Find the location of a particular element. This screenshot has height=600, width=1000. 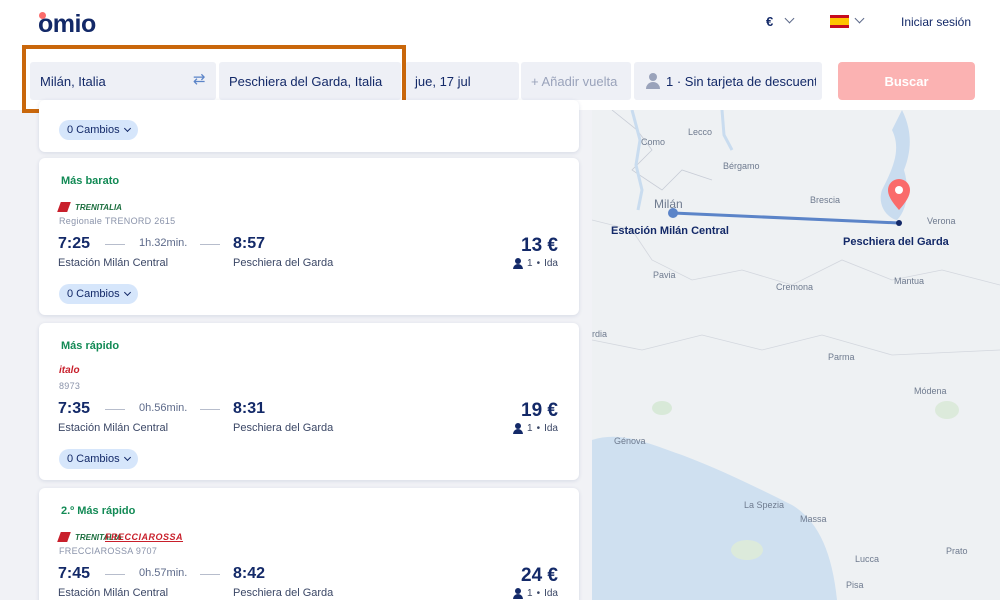

price: 13 € is located at coordinates (539, 245).